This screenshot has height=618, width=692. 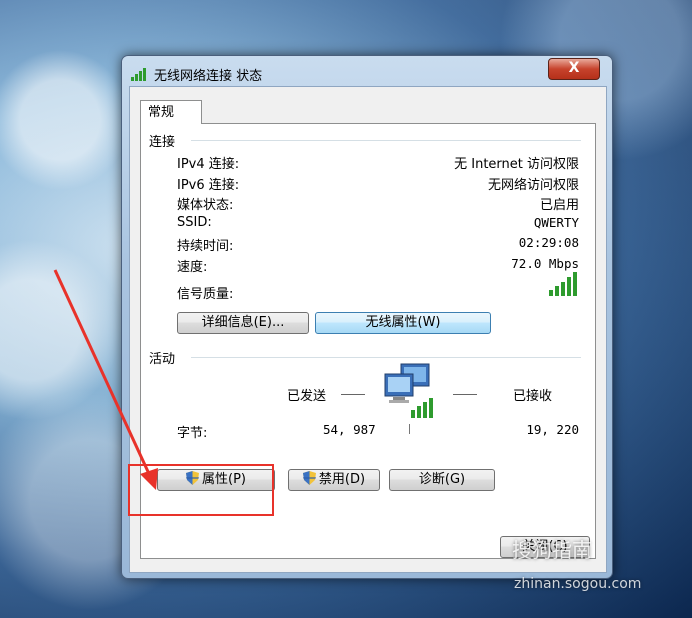 What do you see at coordinates (171, 112) in the screenshot?
I see `tab-general: 常规` at bounding box center [171, 112].